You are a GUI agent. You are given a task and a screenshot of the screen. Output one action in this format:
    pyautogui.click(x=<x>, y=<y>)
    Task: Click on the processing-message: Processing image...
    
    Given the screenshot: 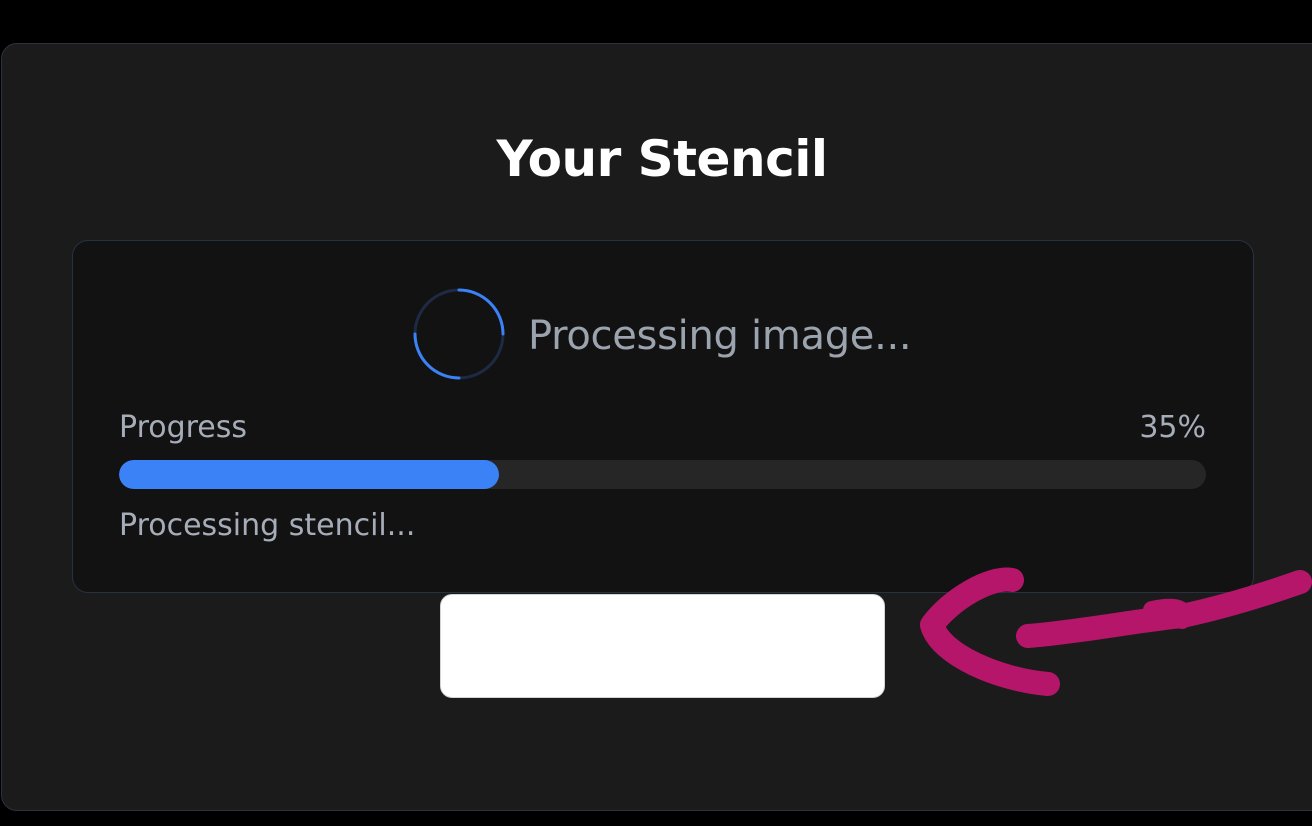 What is the action you would take?
    pyautogui.click(x=720, y=336)
    